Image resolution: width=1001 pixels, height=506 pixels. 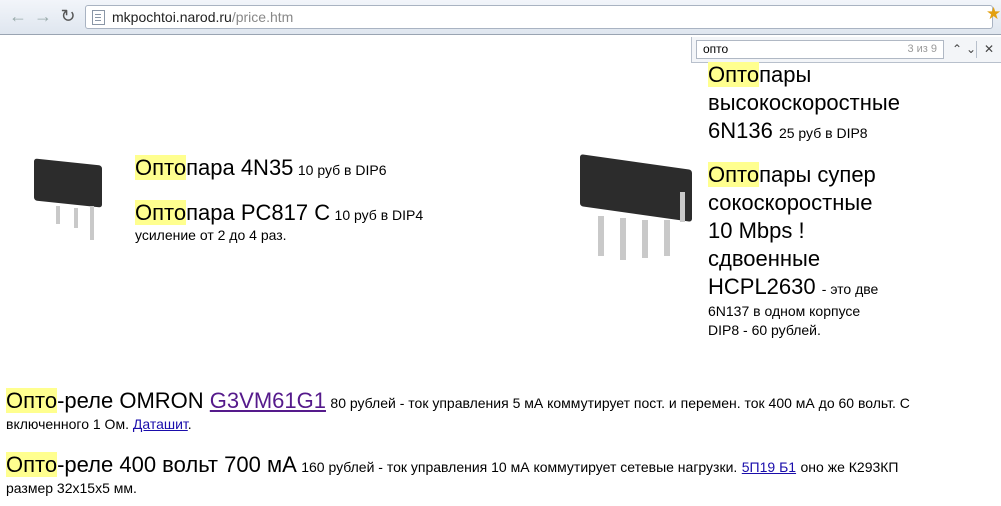 What do you see at coordinates (993, 14) in the screenshot?
I see `bookmark-star-icon: ★` at bounding box center [993, 14].